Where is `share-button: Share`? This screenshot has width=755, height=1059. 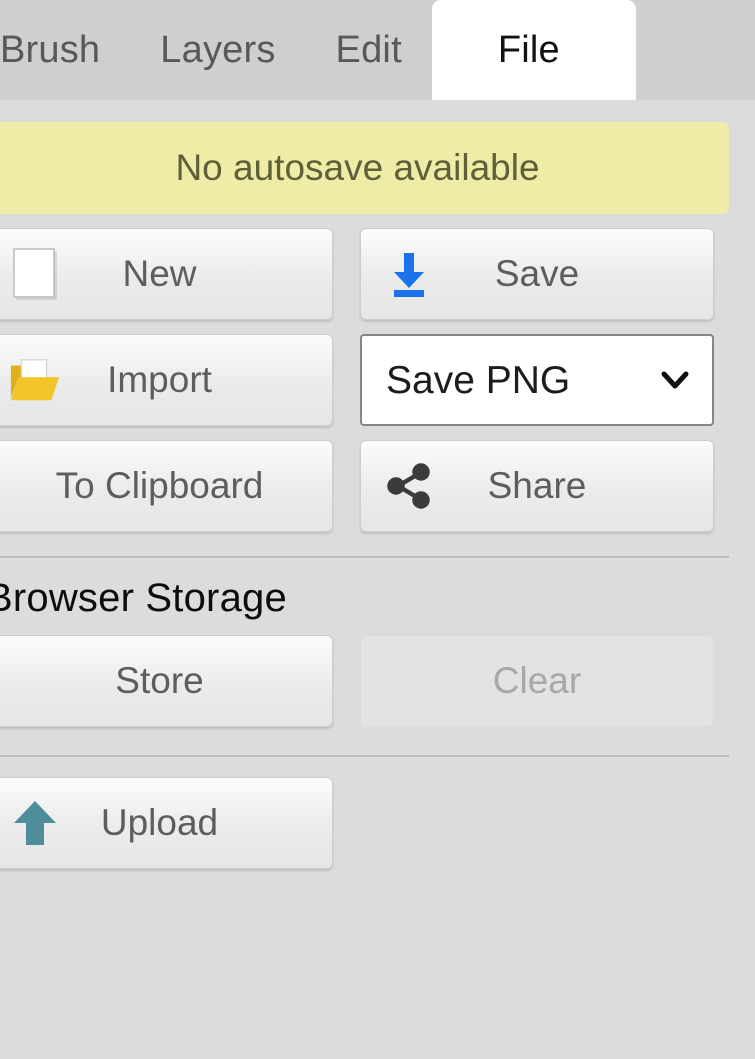 share-button: Share is located at coordinates (537, 486).